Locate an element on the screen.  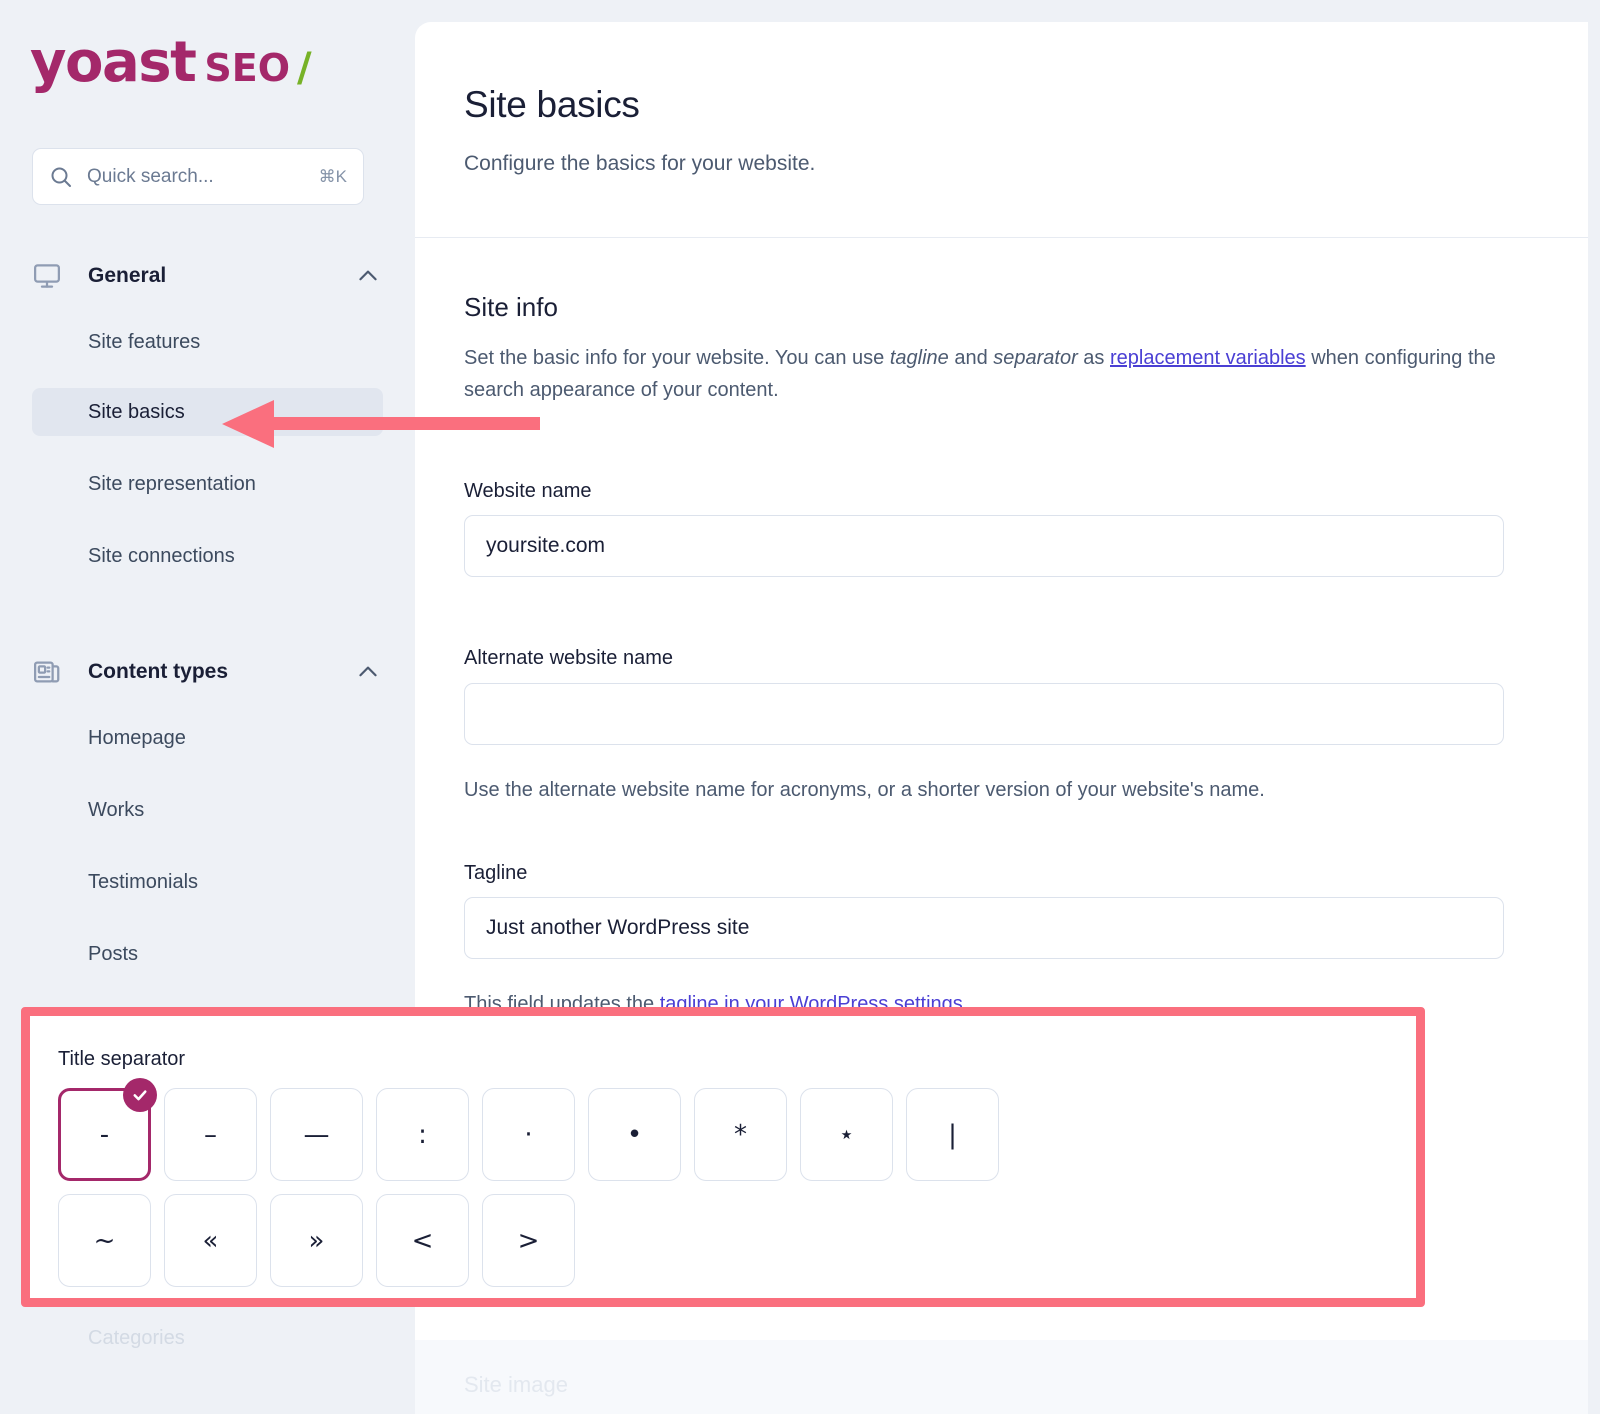
header-divider is located at coordinates (1001, 237).